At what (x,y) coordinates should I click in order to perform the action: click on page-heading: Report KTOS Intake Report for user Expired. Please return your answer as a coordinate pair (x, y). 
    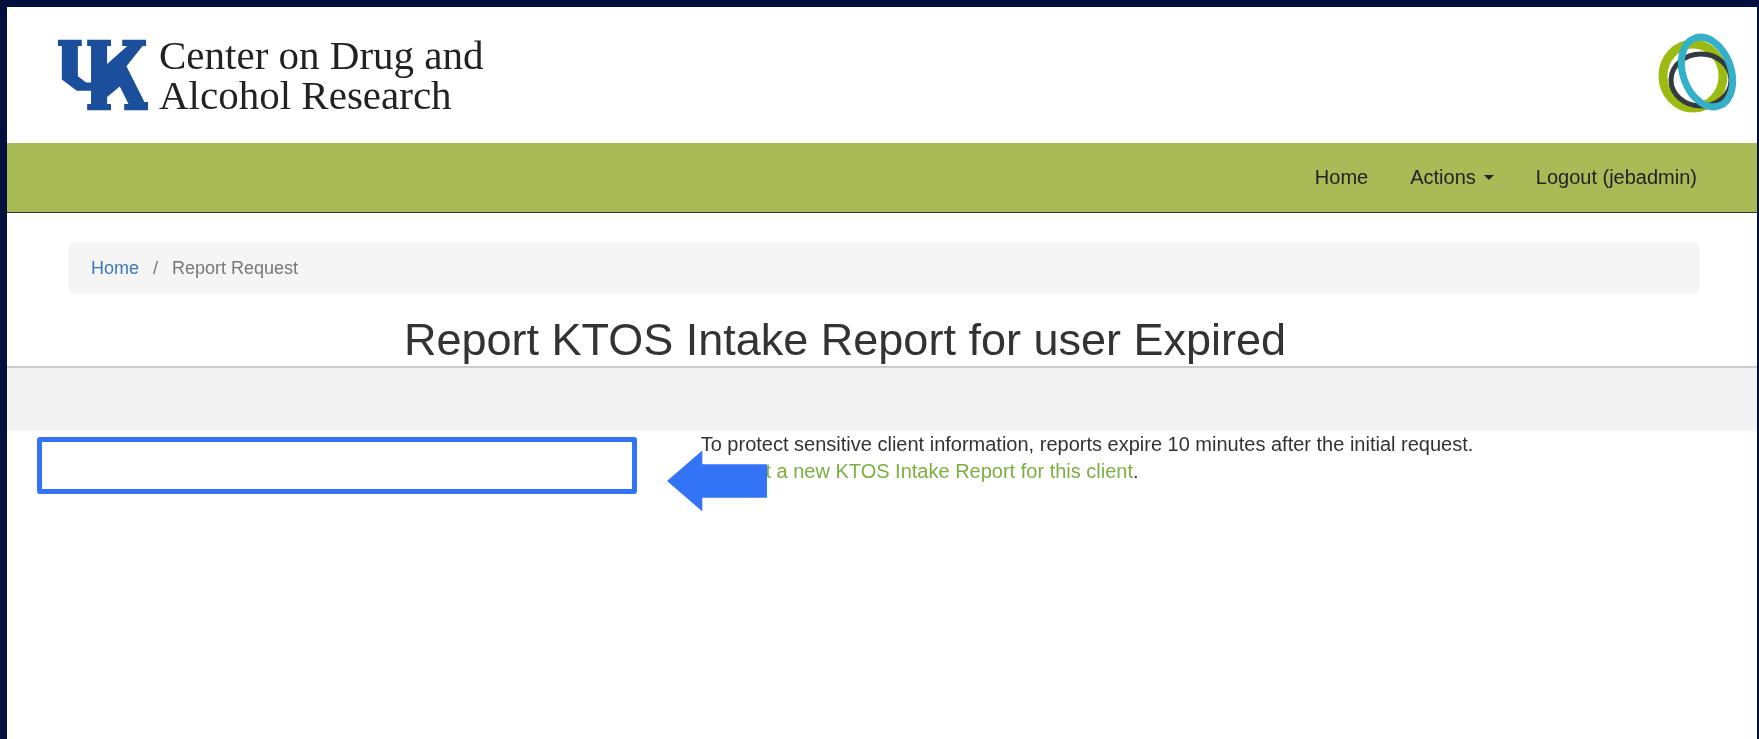
    Looking at the image, I should click on (845, 340).